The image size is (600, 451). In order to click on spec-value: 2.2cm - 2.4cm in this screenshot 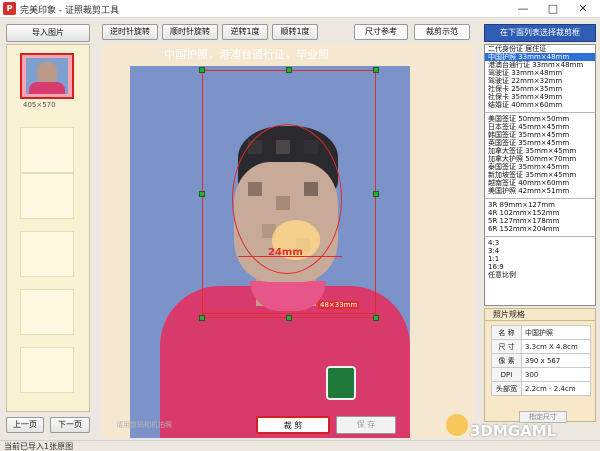, I will do `click(556, 388)`.